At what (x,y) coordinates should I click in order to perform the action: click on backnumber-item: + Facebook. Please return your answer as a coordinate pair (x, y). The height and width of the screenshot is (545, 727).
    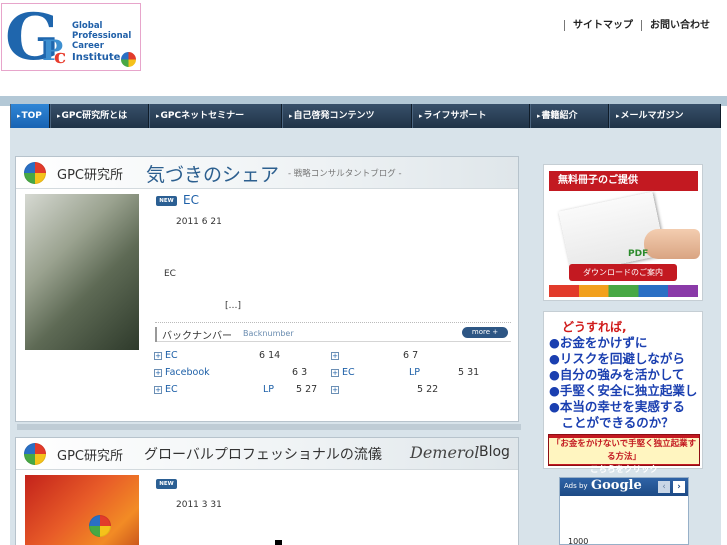
    Looking at the image, I should click on (182, 372).